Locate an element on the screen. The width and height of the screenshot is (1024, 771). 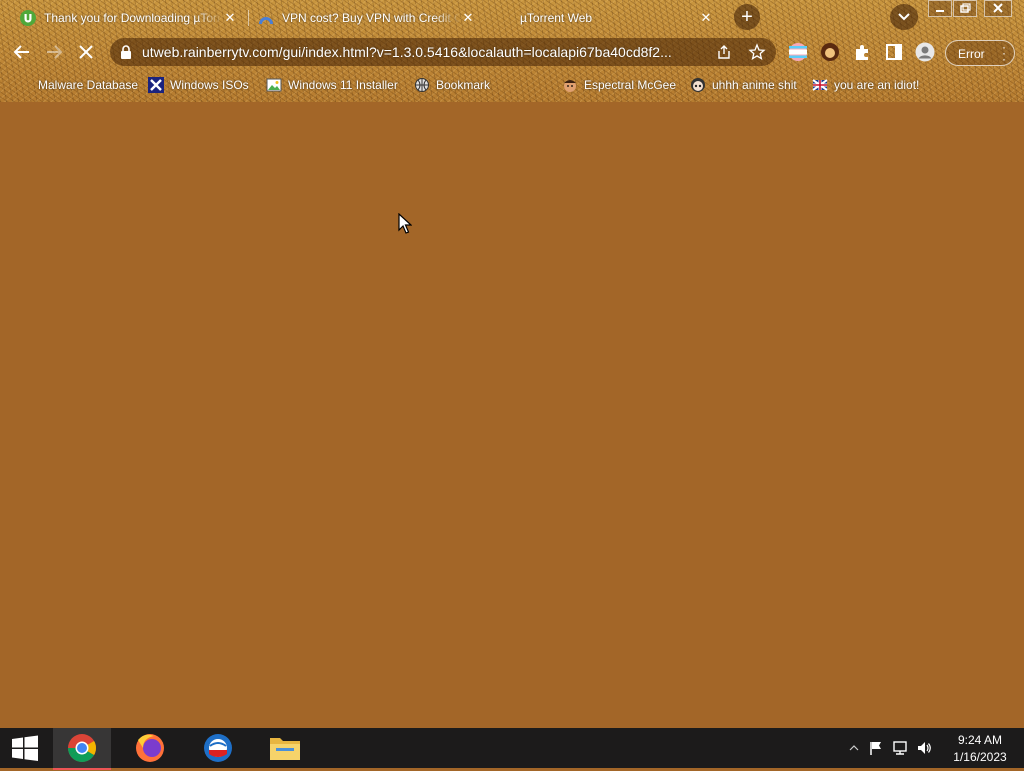
menu-dots-icon: · · · is located at coordinates (1004, 53).